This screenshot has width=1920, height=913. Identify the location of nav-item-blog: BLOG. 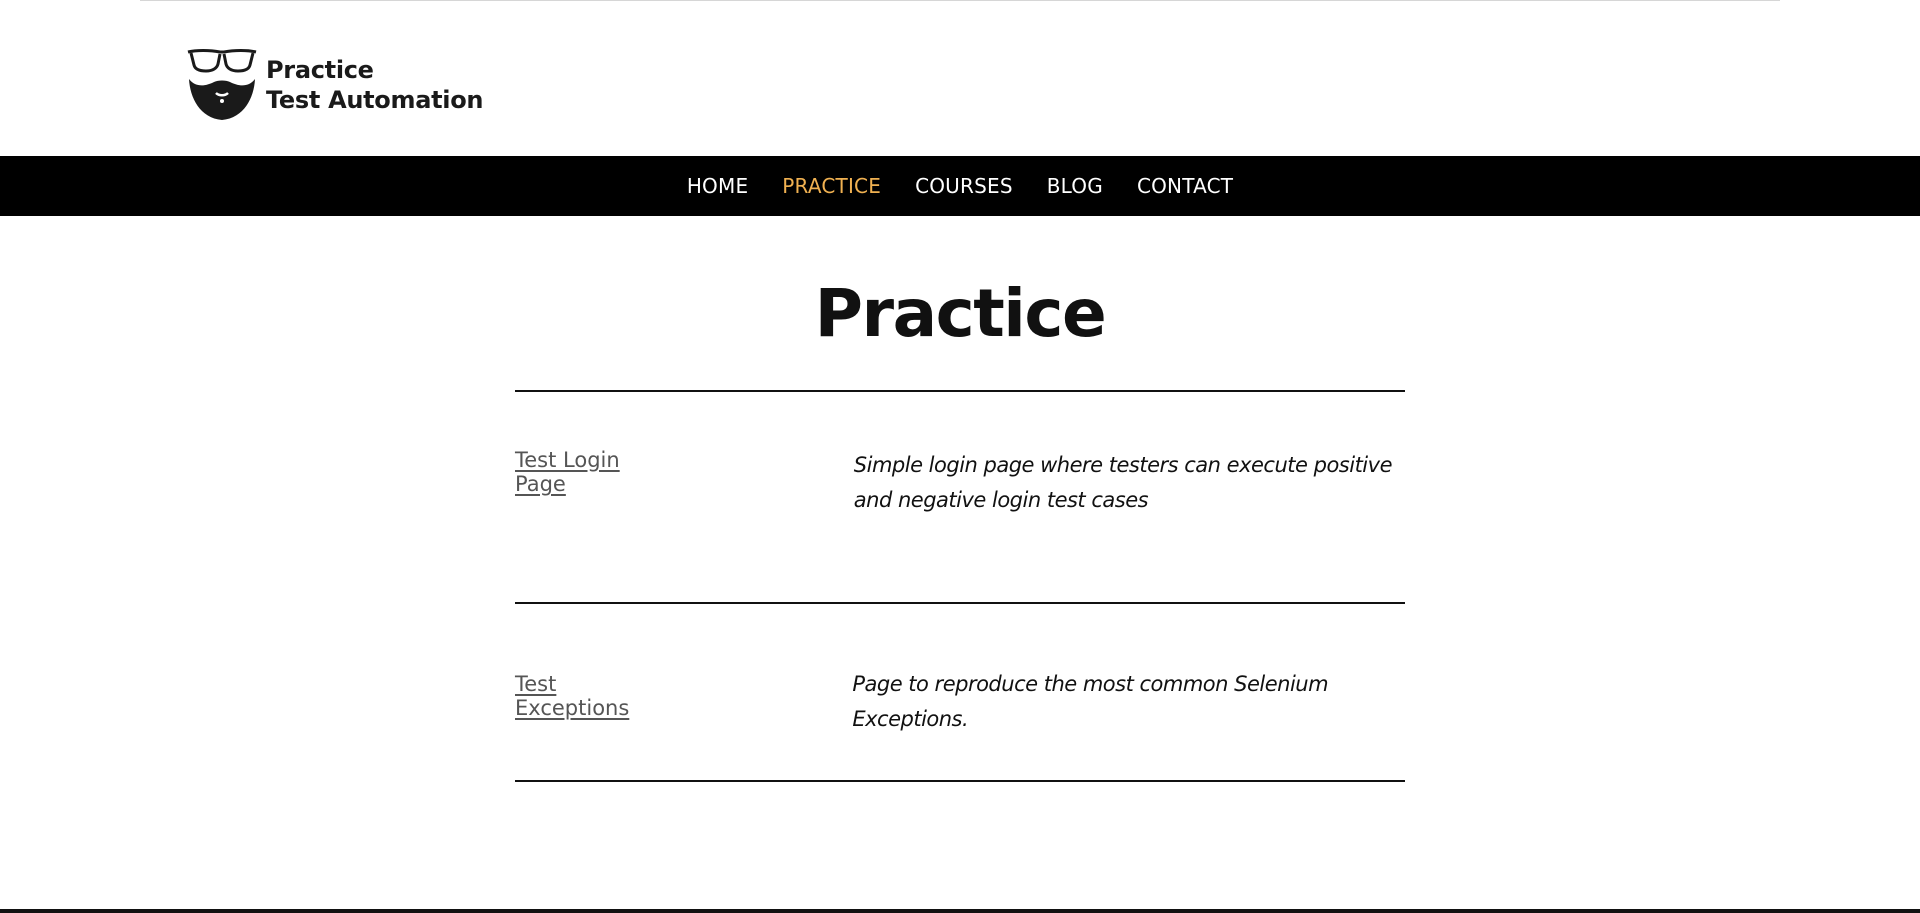
(1075, 186).